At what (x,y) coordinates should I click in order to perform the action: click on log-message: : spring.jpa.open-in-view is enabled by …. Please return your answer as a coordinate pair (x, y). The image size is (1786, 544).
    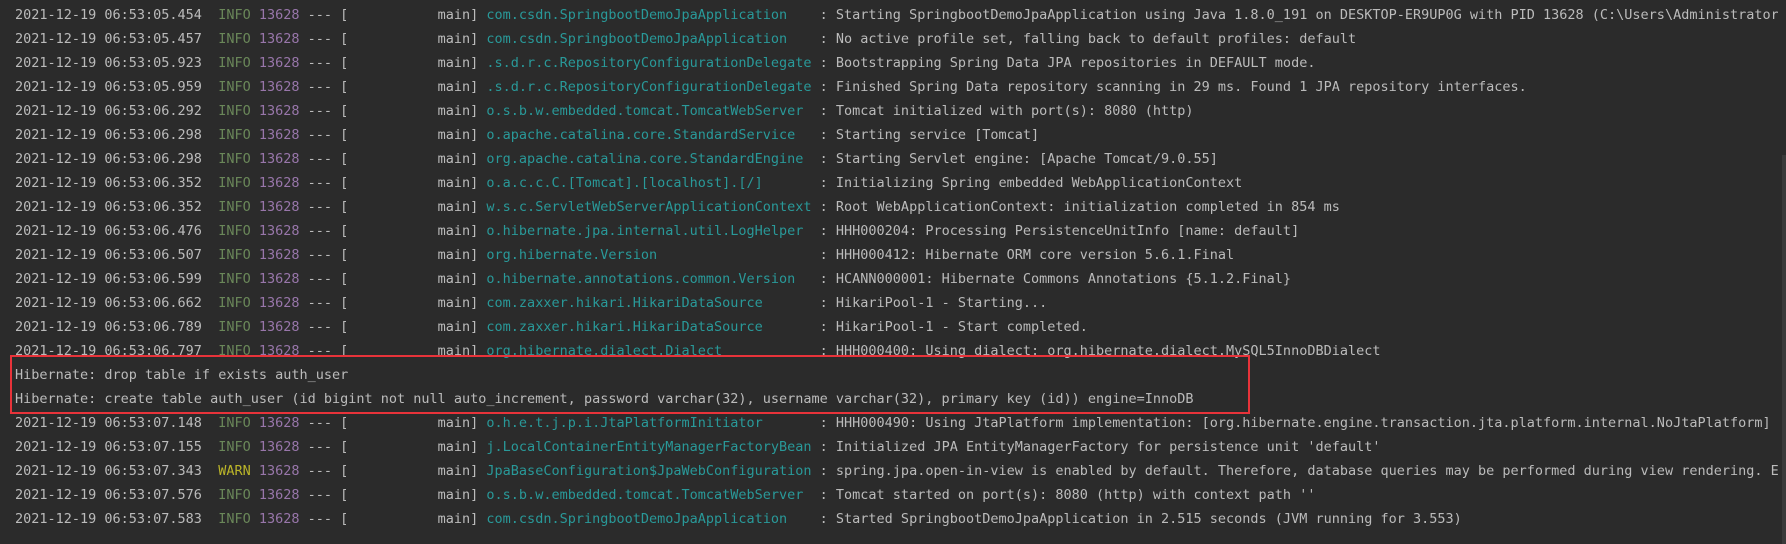
    Looking at the image, I should click on (1298, 471).